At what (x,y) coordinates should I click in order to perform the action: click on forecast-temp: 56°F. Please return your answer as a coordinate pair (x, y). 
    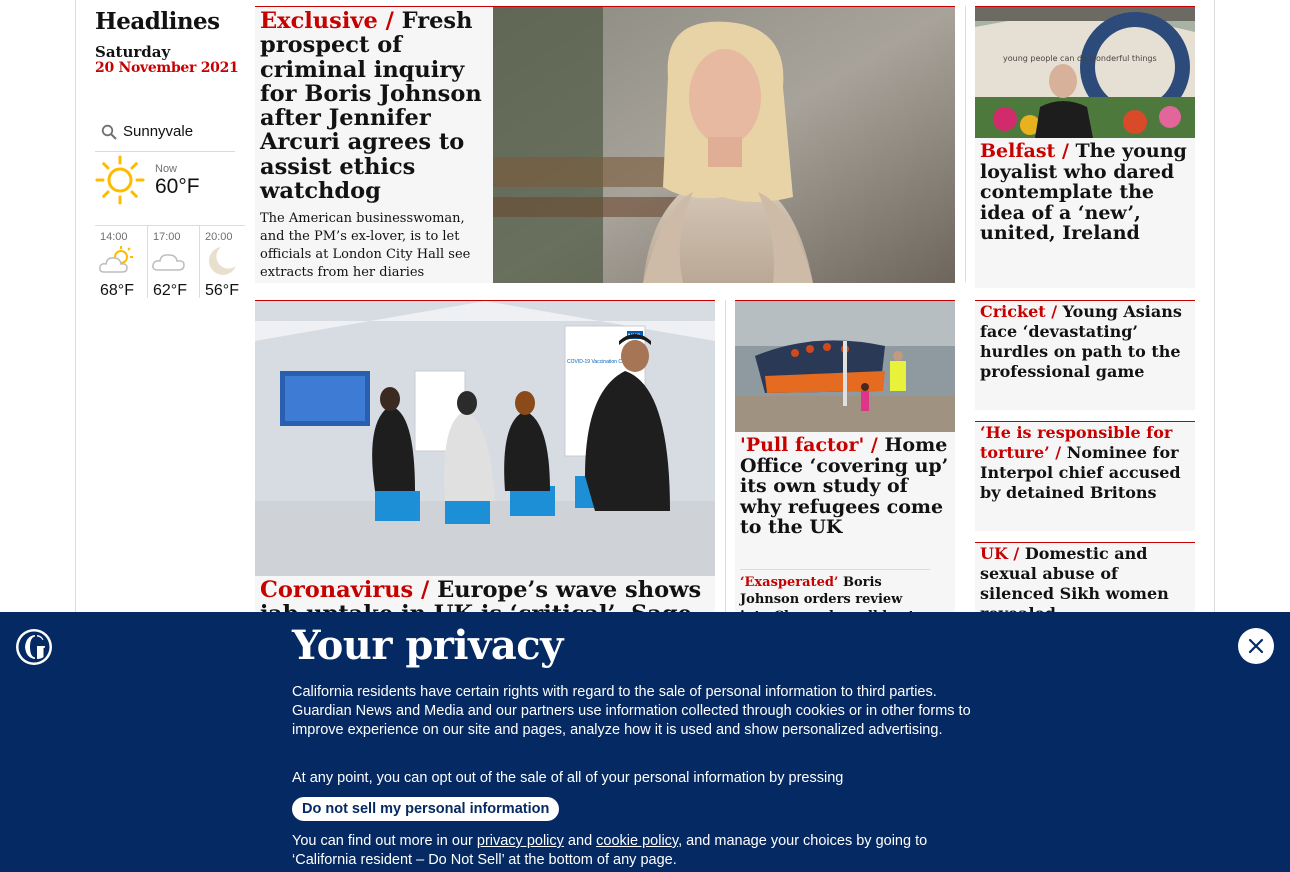
    Looking at the image, I should click on (222, 290).